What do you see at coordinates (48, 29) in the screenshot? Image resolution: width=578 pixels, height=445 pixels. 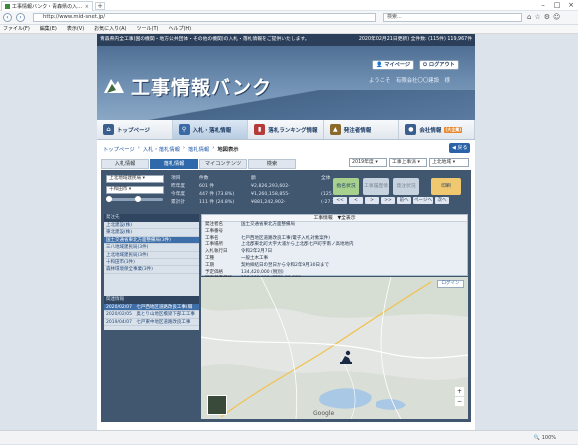 I see `menu-edit: 編集(E)` at bounding box center [48, 29].